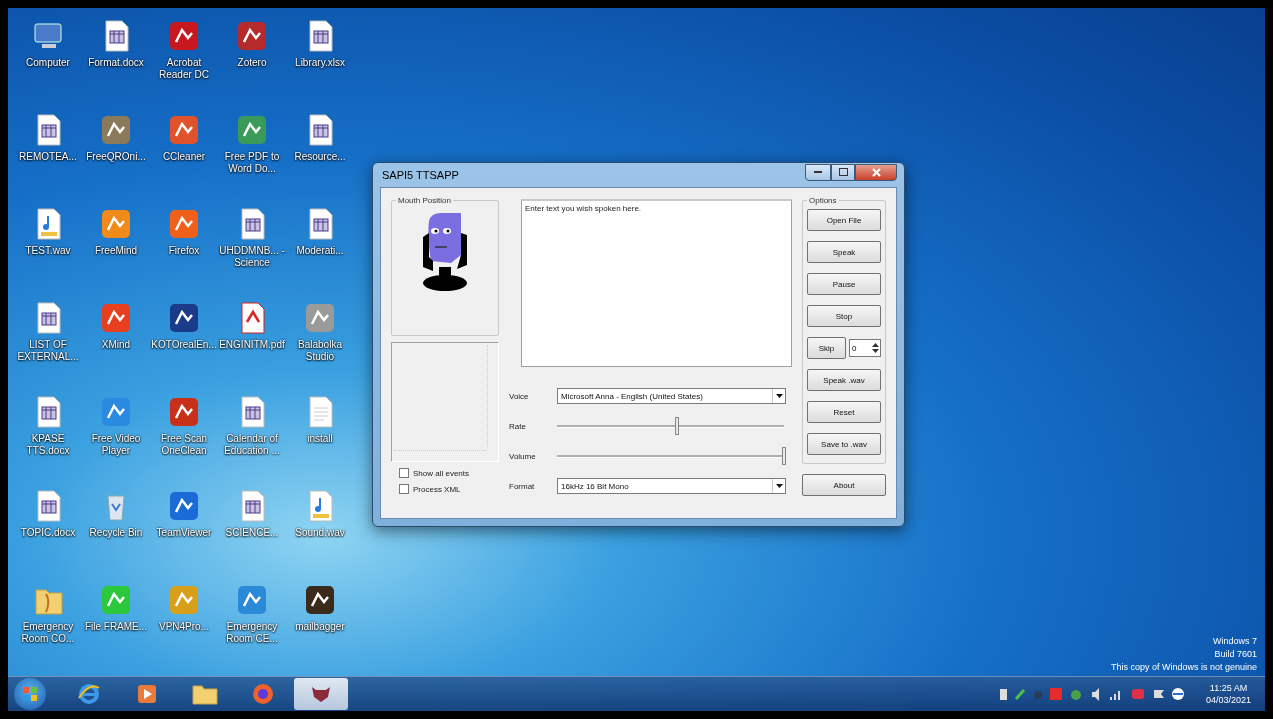  I want to click on character-head-icon, so click(321, 694).